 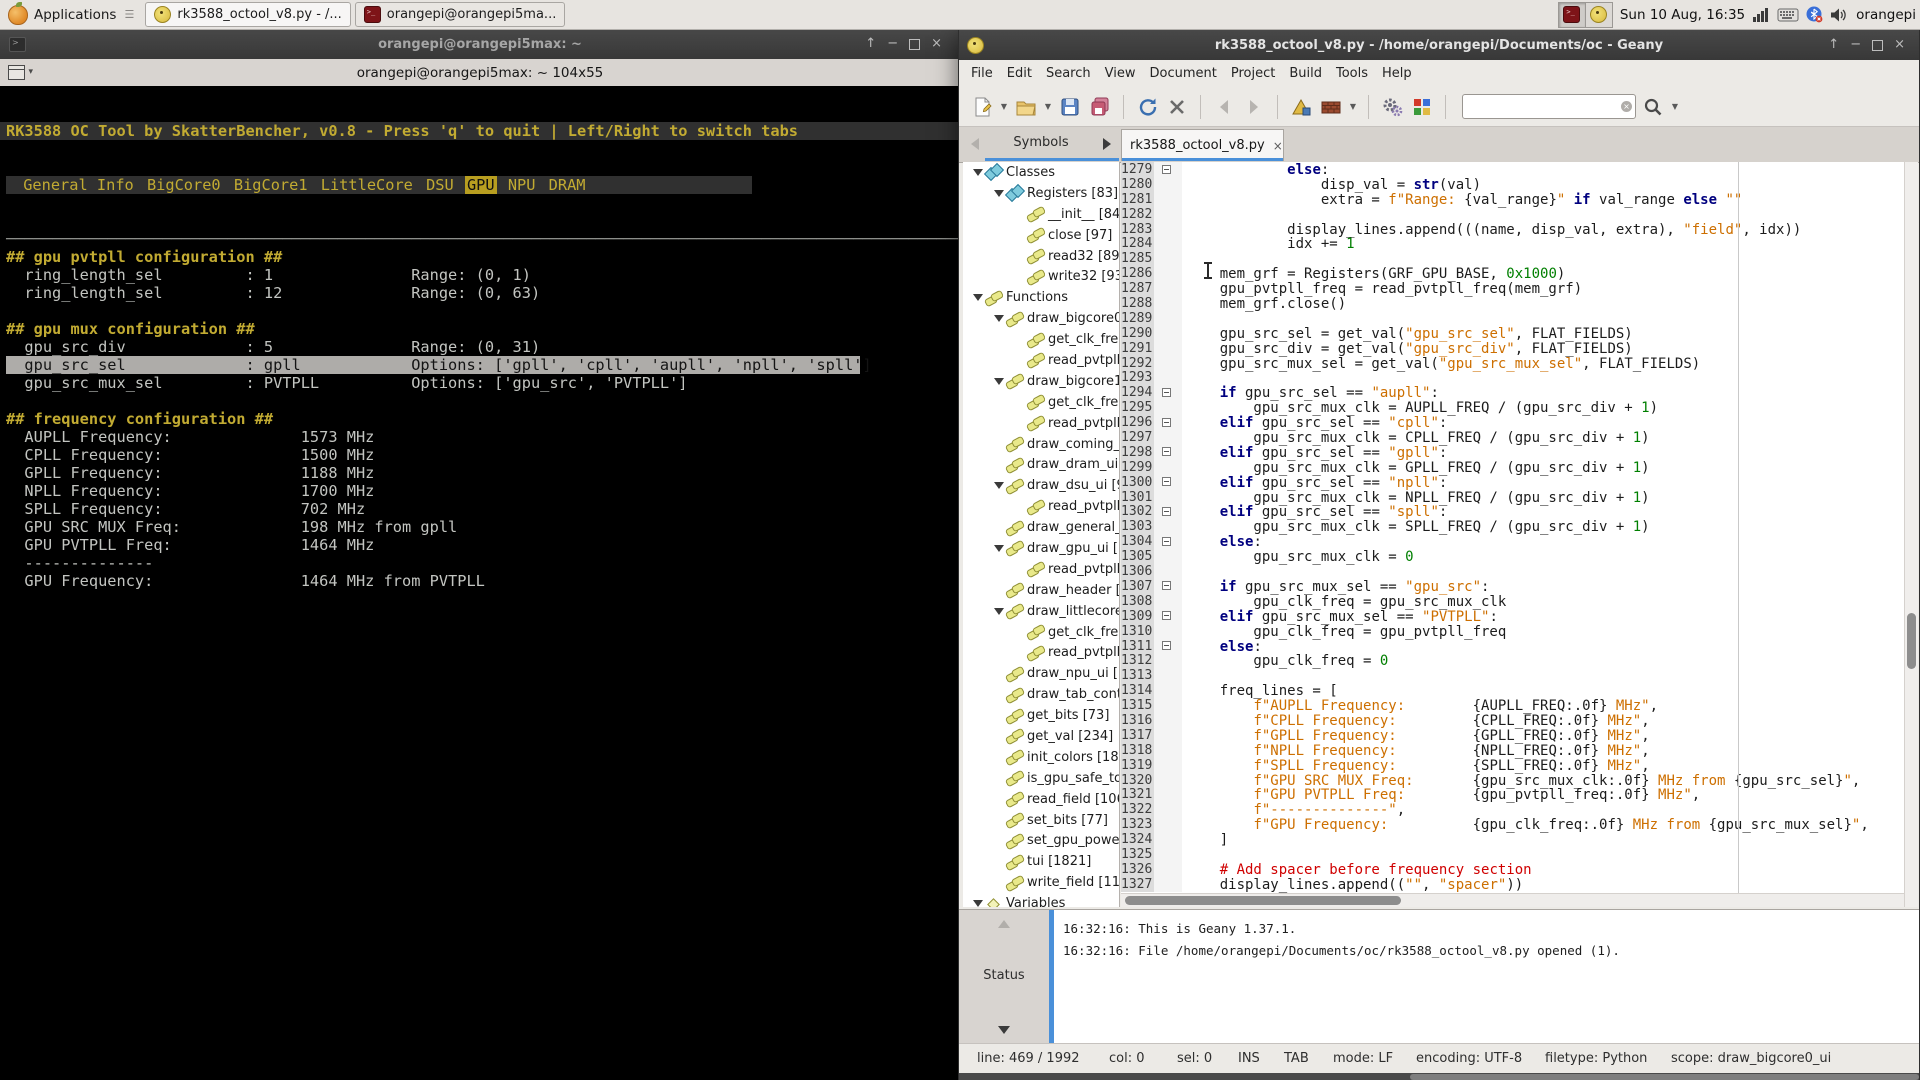 I want to click on toolbar-search-input, so click(x=1549, y=106).